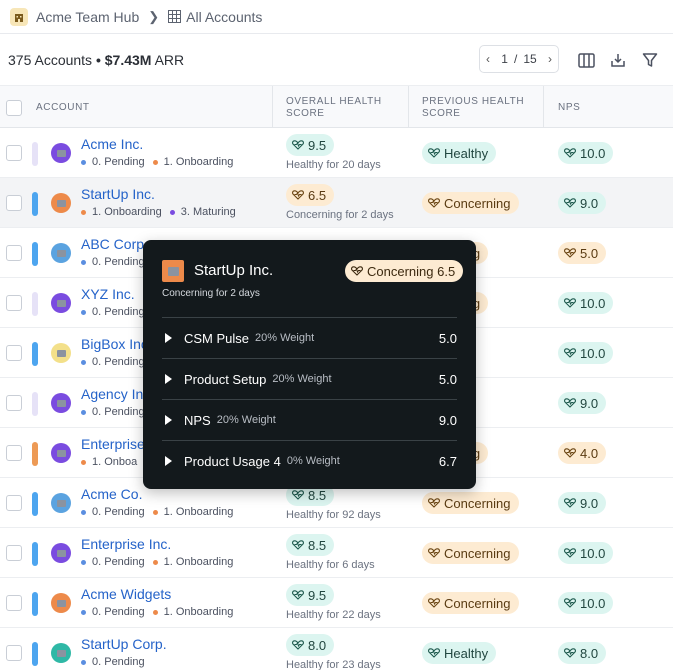 The image size is (673, 670). I want to click on overall-score-value: 9.5, so click(317, 595).